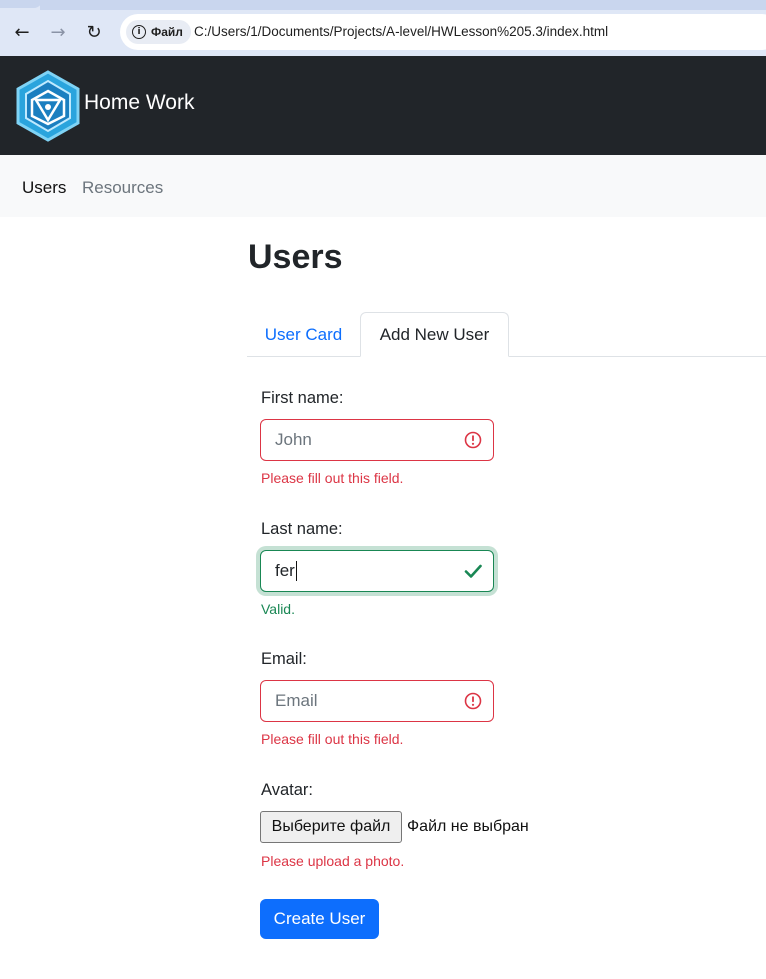 The width and height of the screenshot is (766, 979). Describe the element at coordinates (303, 334) in the screenshot. I see `tab-user-card: User Card` at that location.